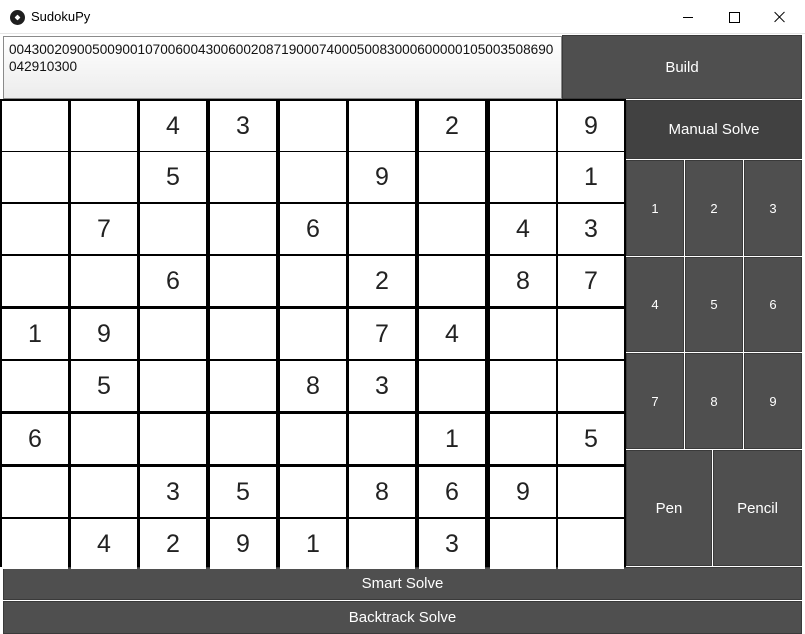 Image resolution: width=805 pixels, height=634 pixels. Describe the element at coordinates (714, 304) in the screenshot. I see `number-button-5: 5` at that location.